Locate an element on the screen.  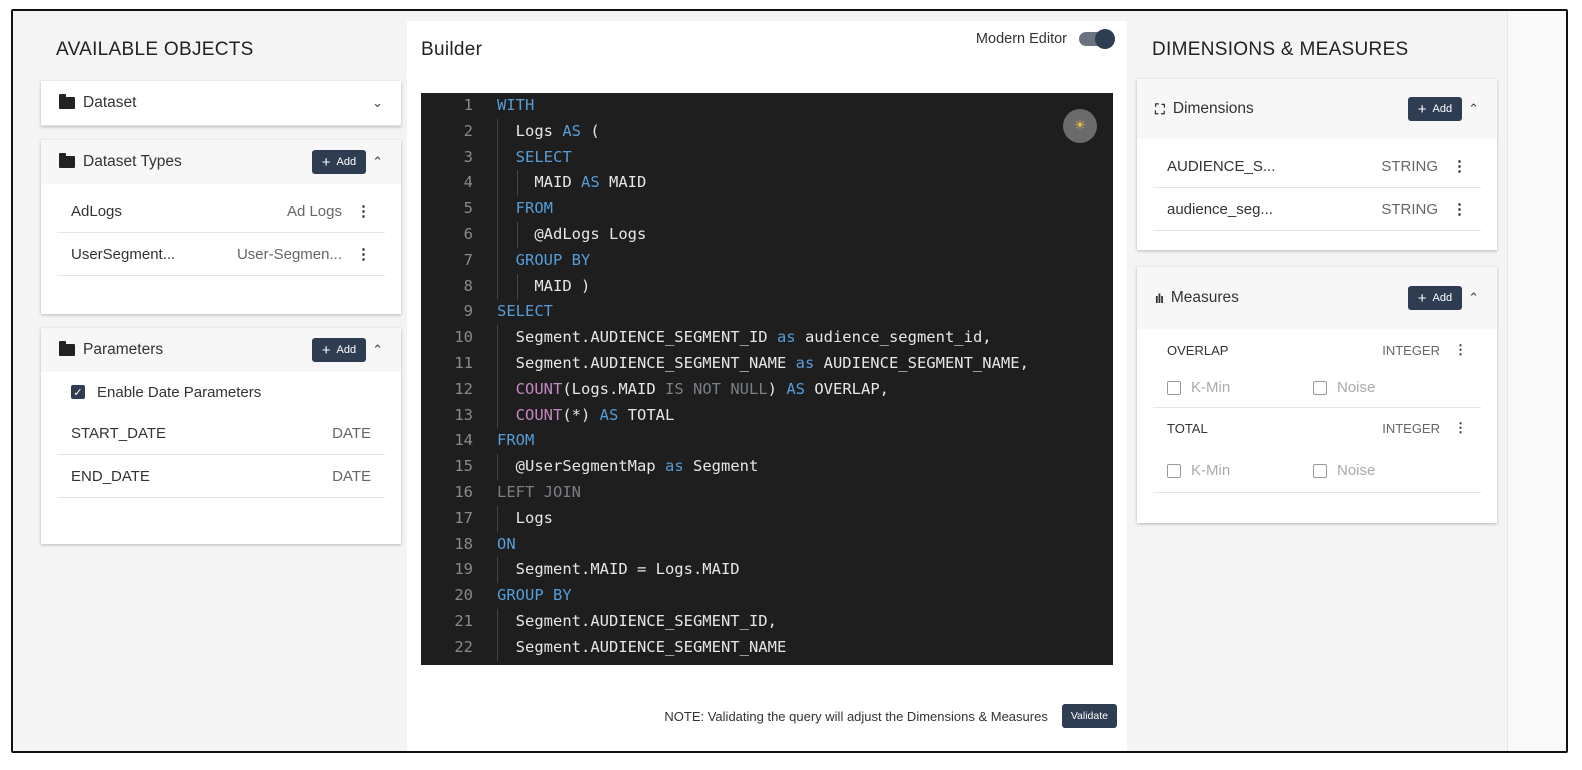
dimensions-header: ⛶ Dimensions + Add ⌃ is located at coordinates (1317, 109).